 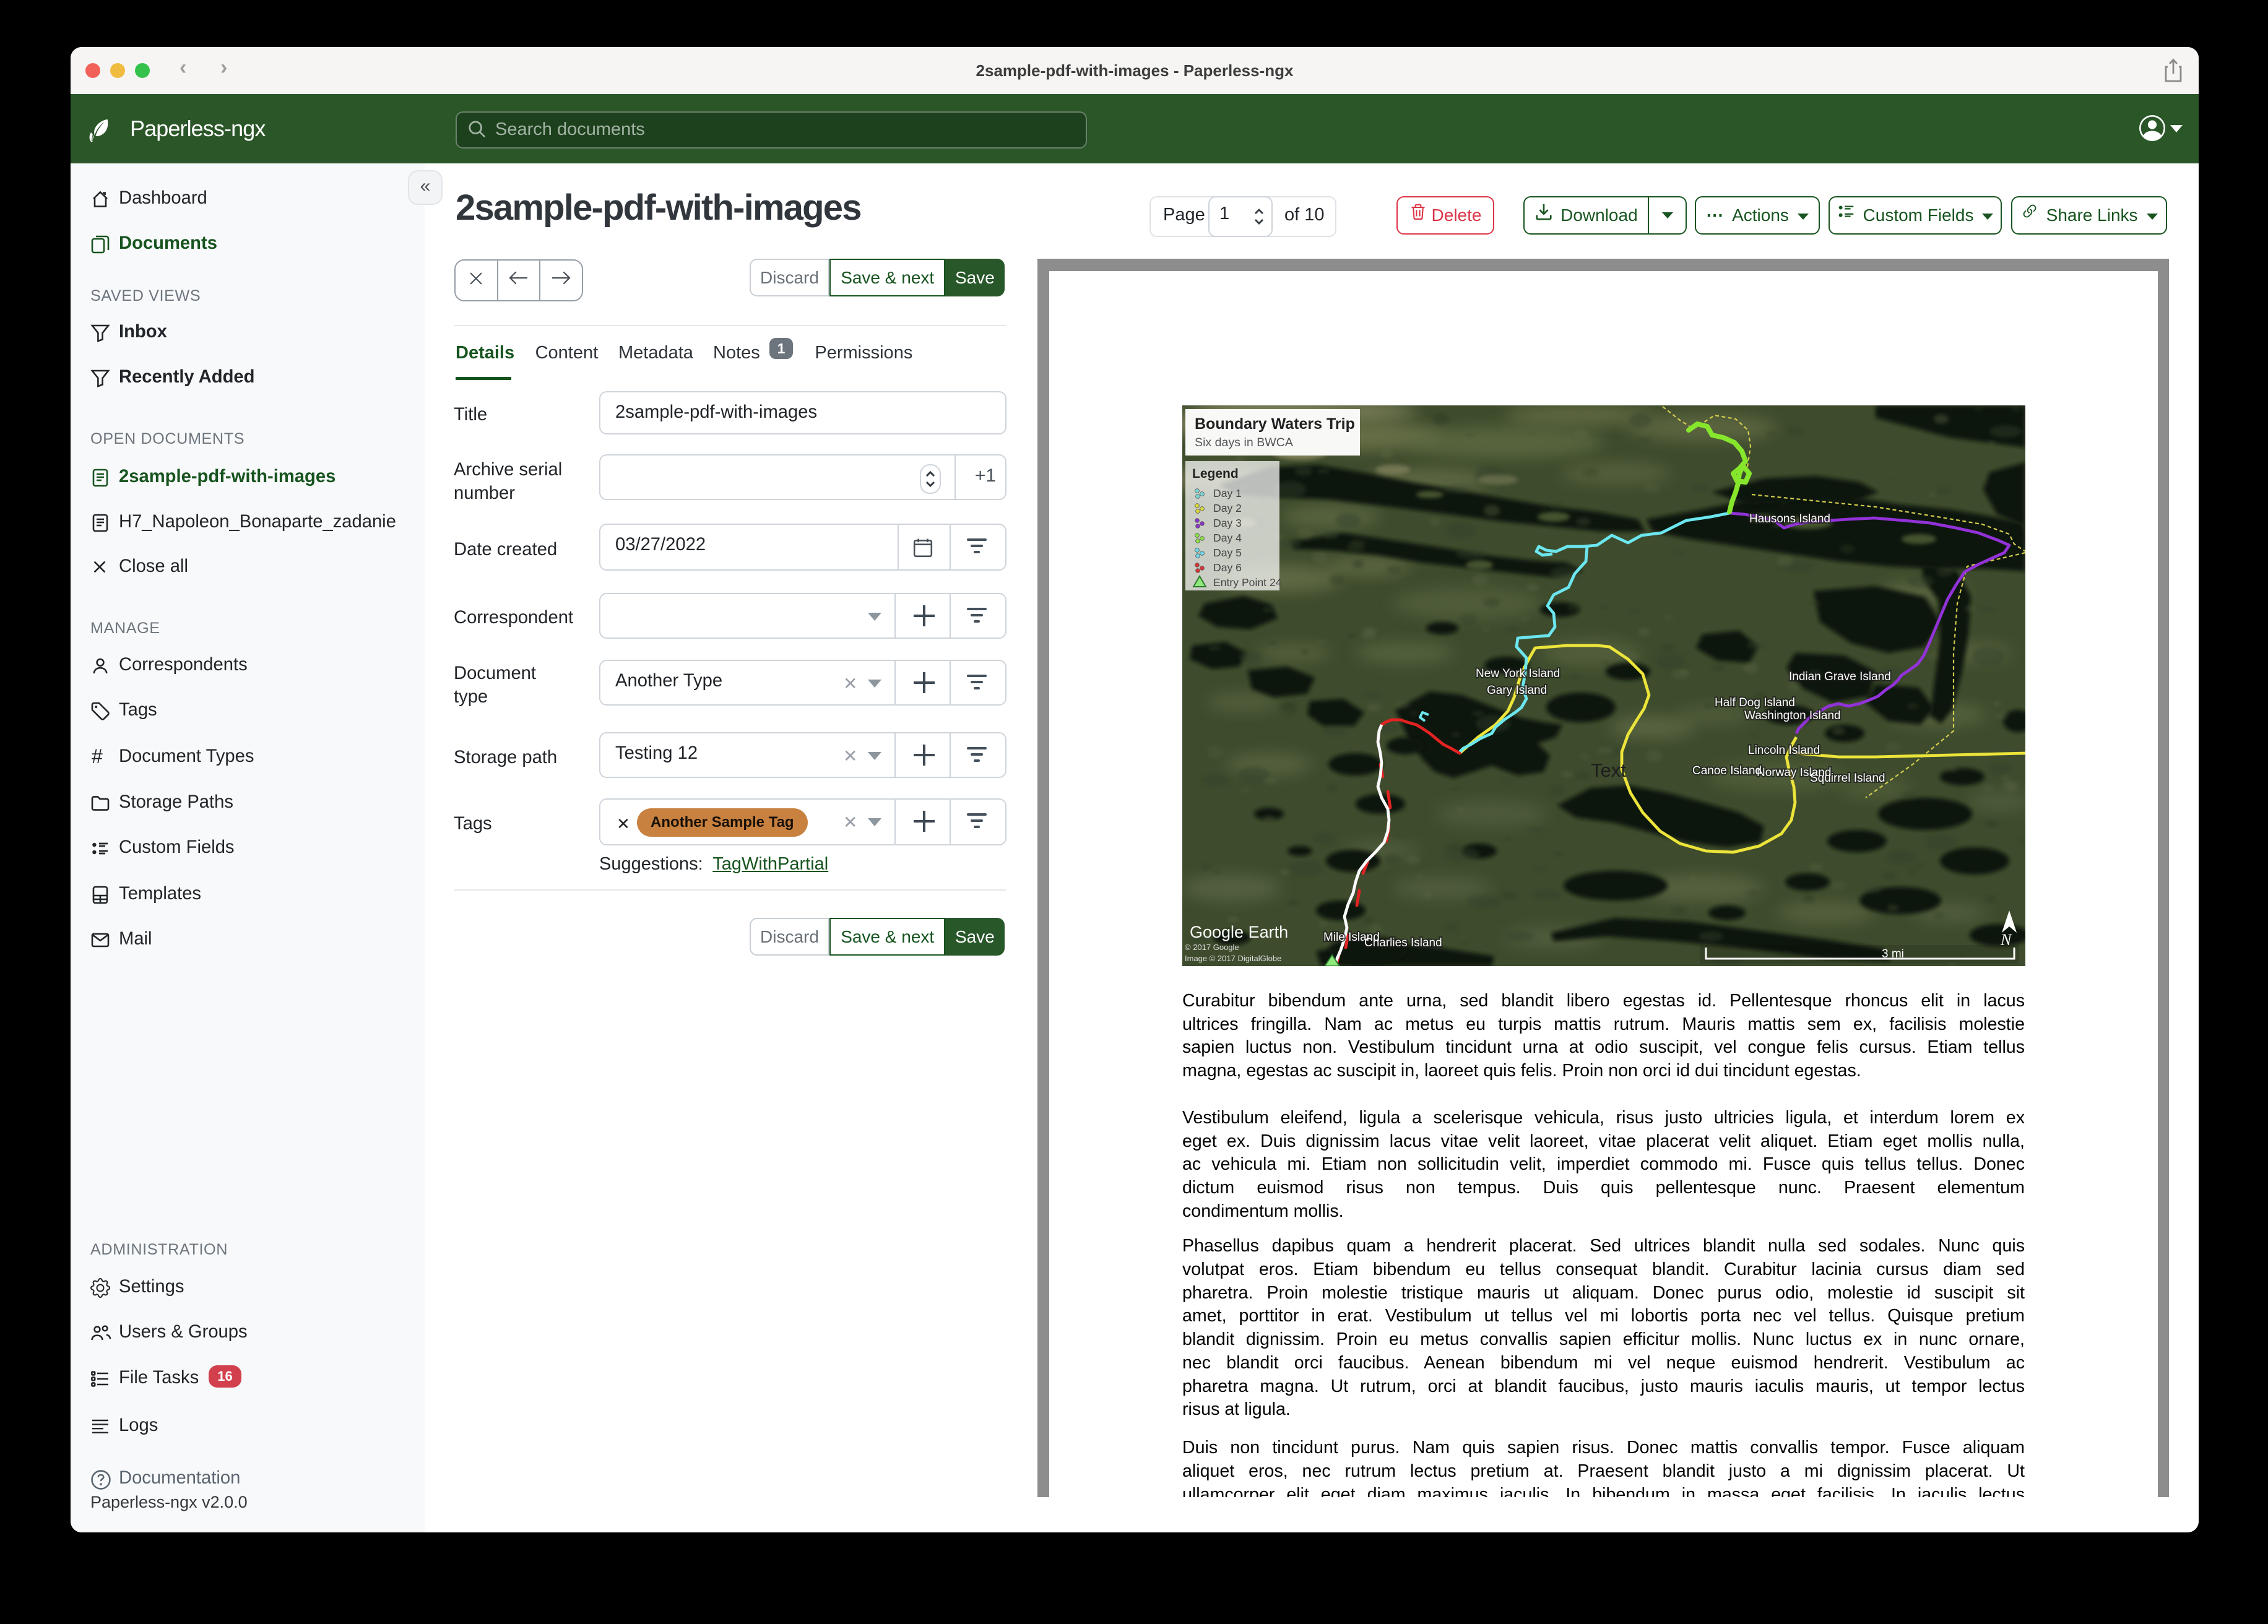 I want to click on svg-text: Half Dog Island, so click(x=1755, y=702).